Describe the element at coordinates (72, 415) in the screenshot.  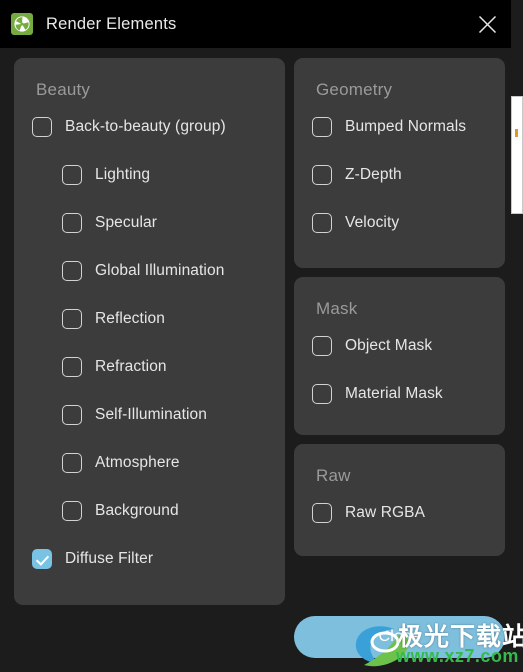
I see `checkbox-self-illumination` at that location.